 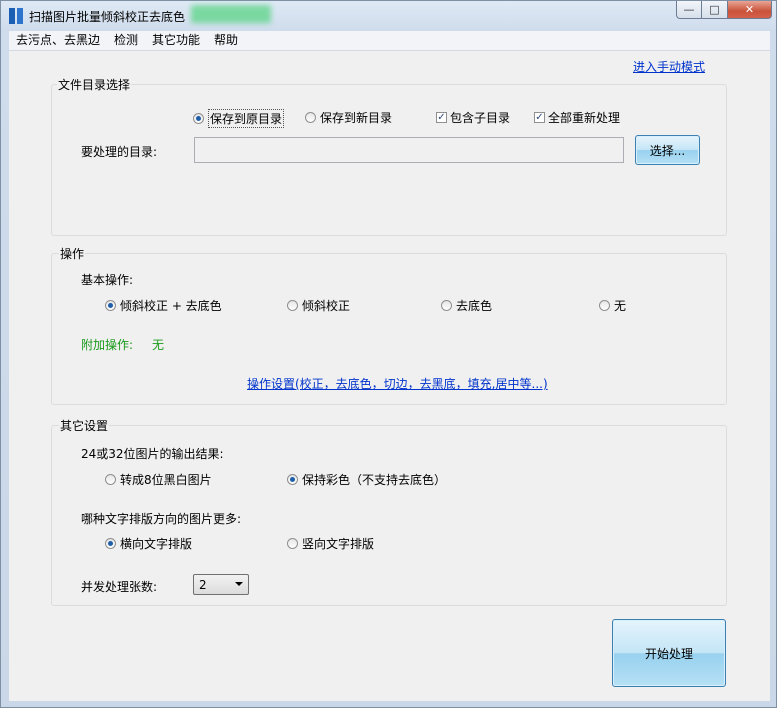 I want to click on output-keep-color-radio: 保持彩色（不支持去底色）, so click(x=366, y=479).